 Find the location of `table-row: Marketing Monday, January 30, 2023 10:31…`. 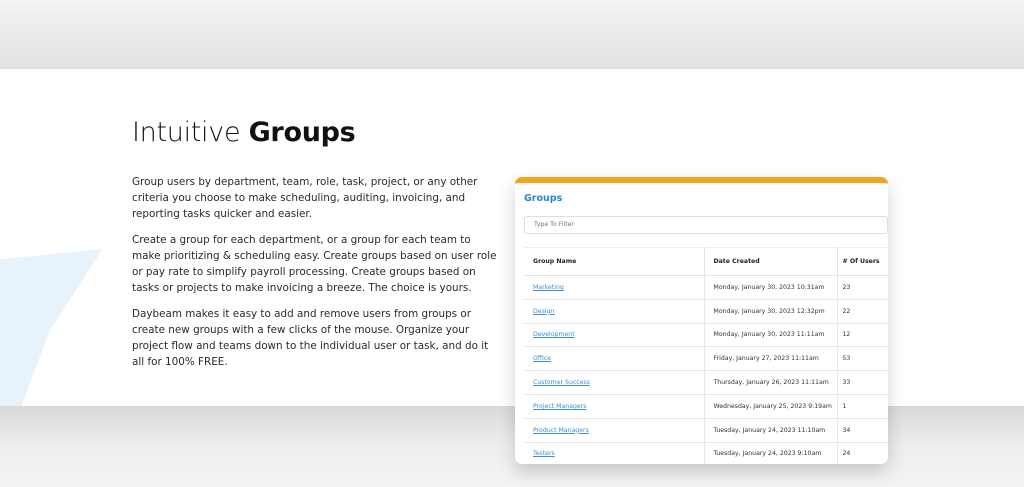

table-row: Marketing Monday, January 30, 2023 10:31… is located at coordinates (706, 287).